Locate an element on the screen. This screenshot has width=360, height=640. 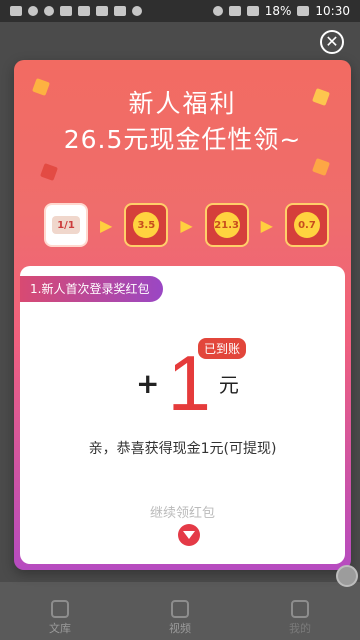
close-button: ✕ is located at coordinates (332, 42).